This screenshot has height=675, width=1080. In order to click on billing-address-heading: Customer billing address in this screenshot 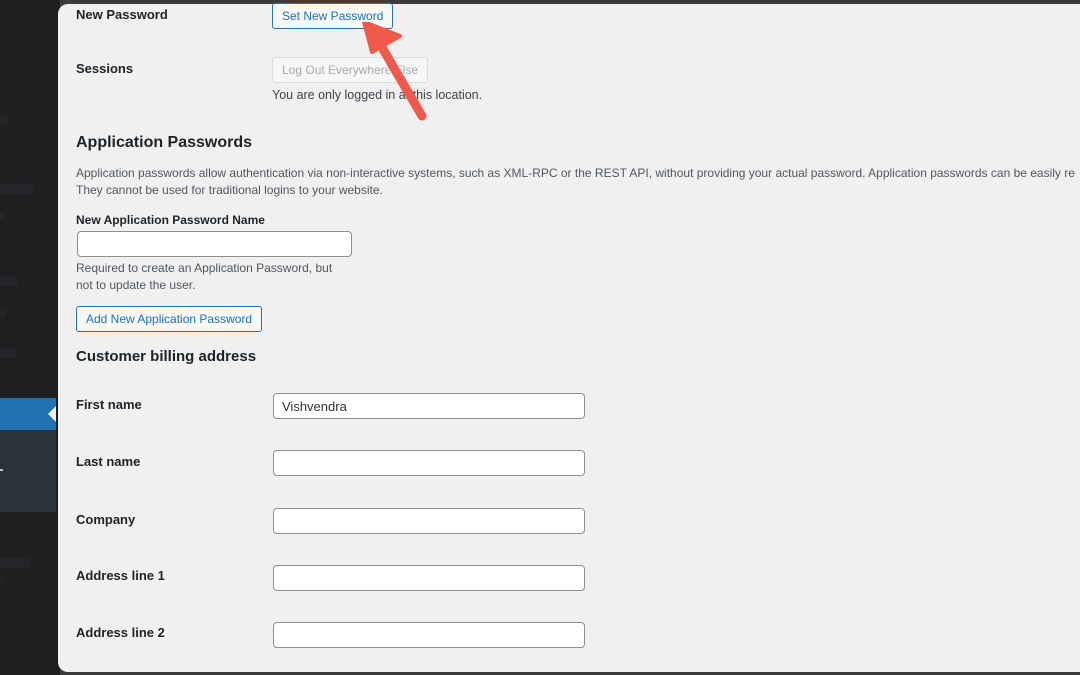, I will do `click(166, 356)`.